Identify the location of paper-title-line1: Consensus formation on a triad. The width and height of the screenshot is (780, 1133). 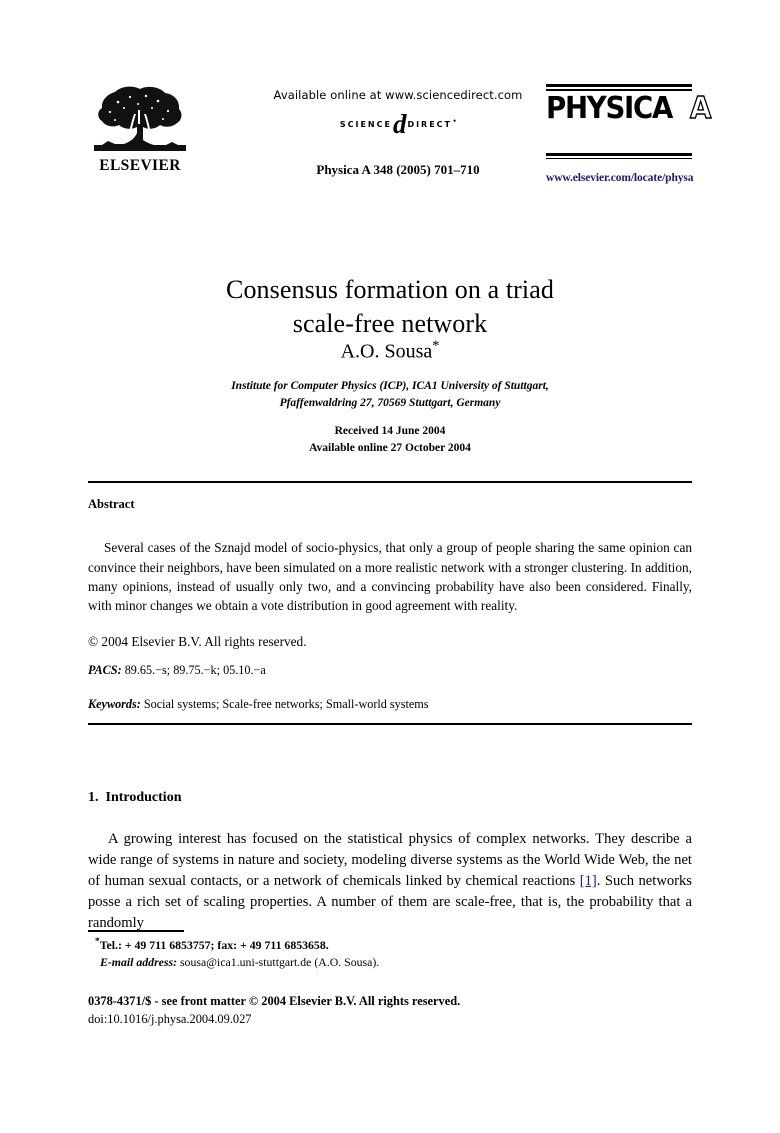
(390, 290).